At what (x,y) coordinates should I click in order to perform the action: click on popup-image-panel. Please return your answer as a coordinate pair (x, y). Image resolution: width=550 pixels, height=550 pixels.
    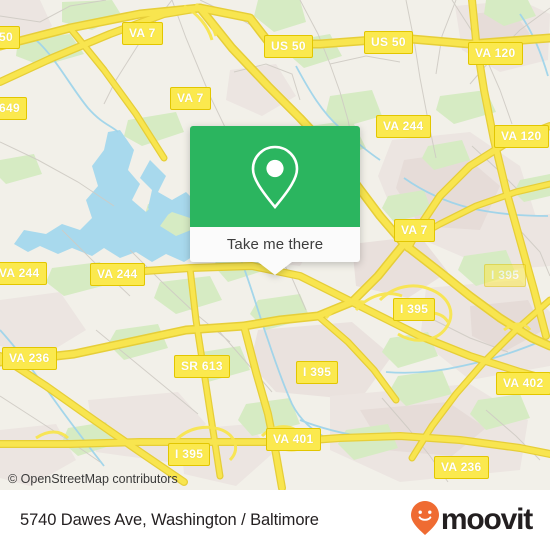
    Looking at the image, I should click on (275, 176).